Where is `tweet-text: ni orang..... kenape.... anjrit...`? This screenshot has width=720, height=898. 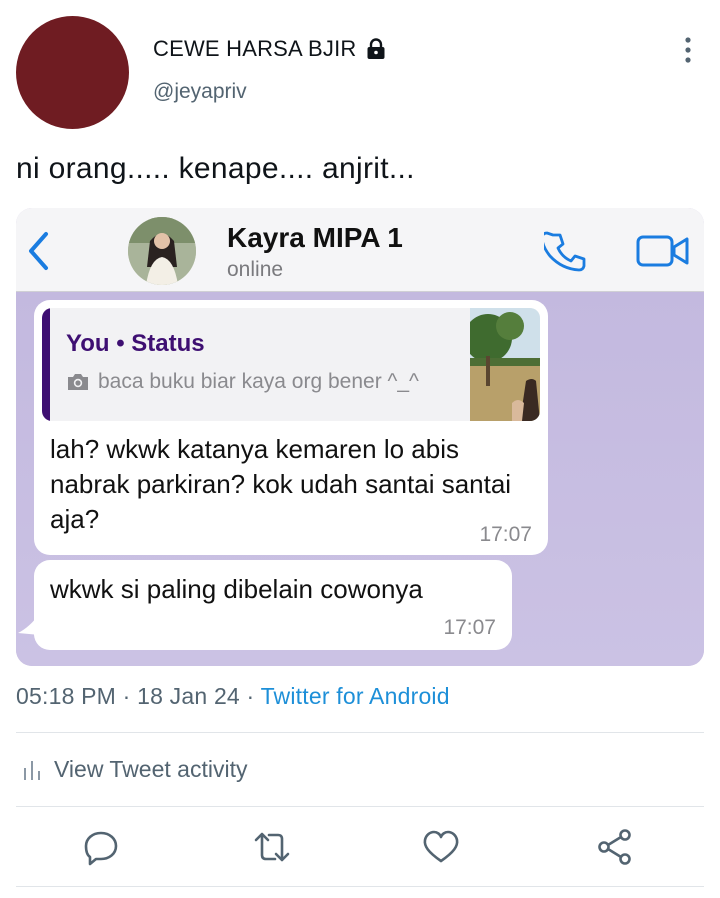 tweet-text: ni orang..... kenape.... anjrit... is located at coordinates (215, 168).